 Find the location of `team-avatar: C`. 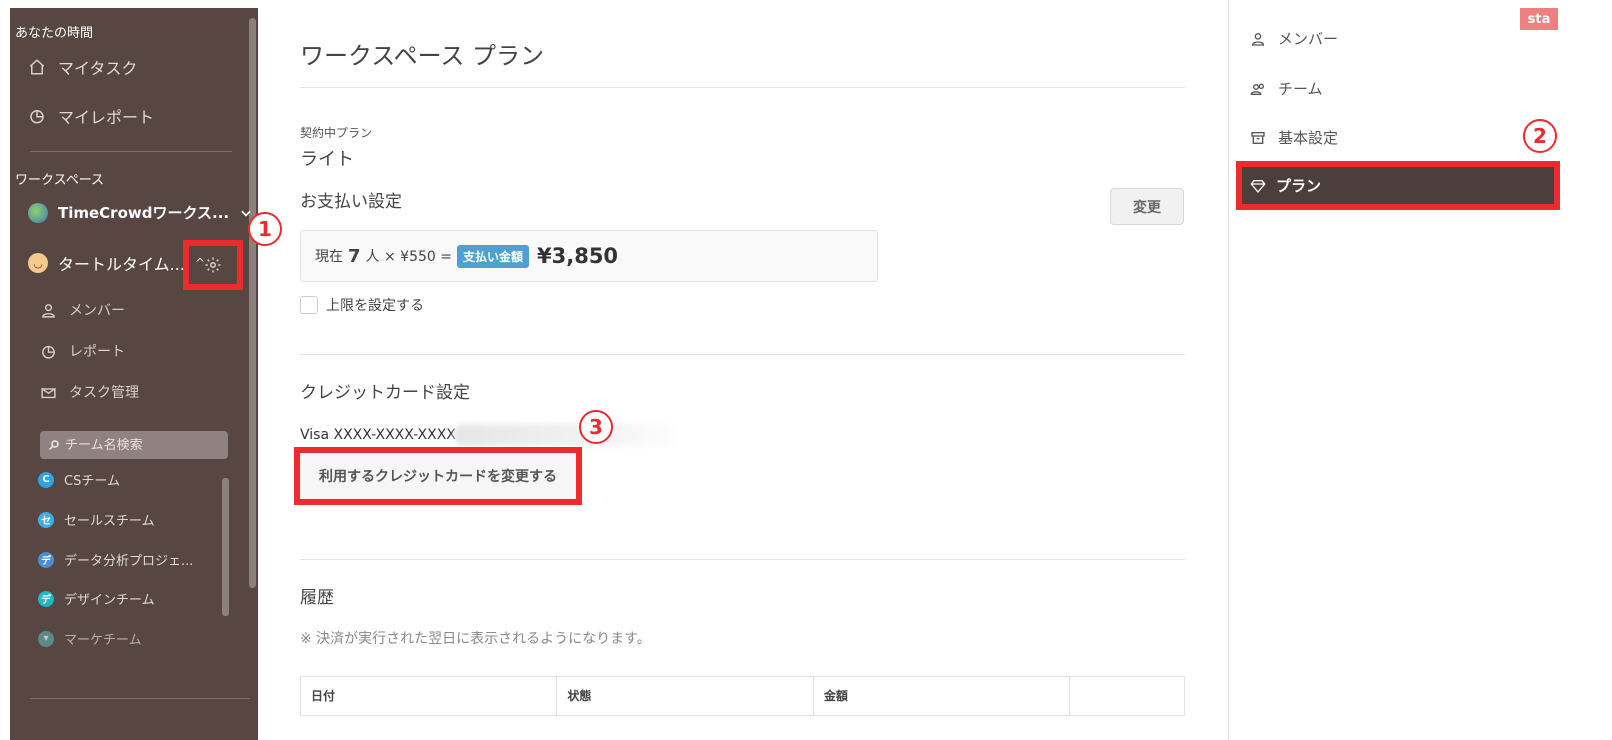

team-avatar: C is located at coordinates (46, 479).